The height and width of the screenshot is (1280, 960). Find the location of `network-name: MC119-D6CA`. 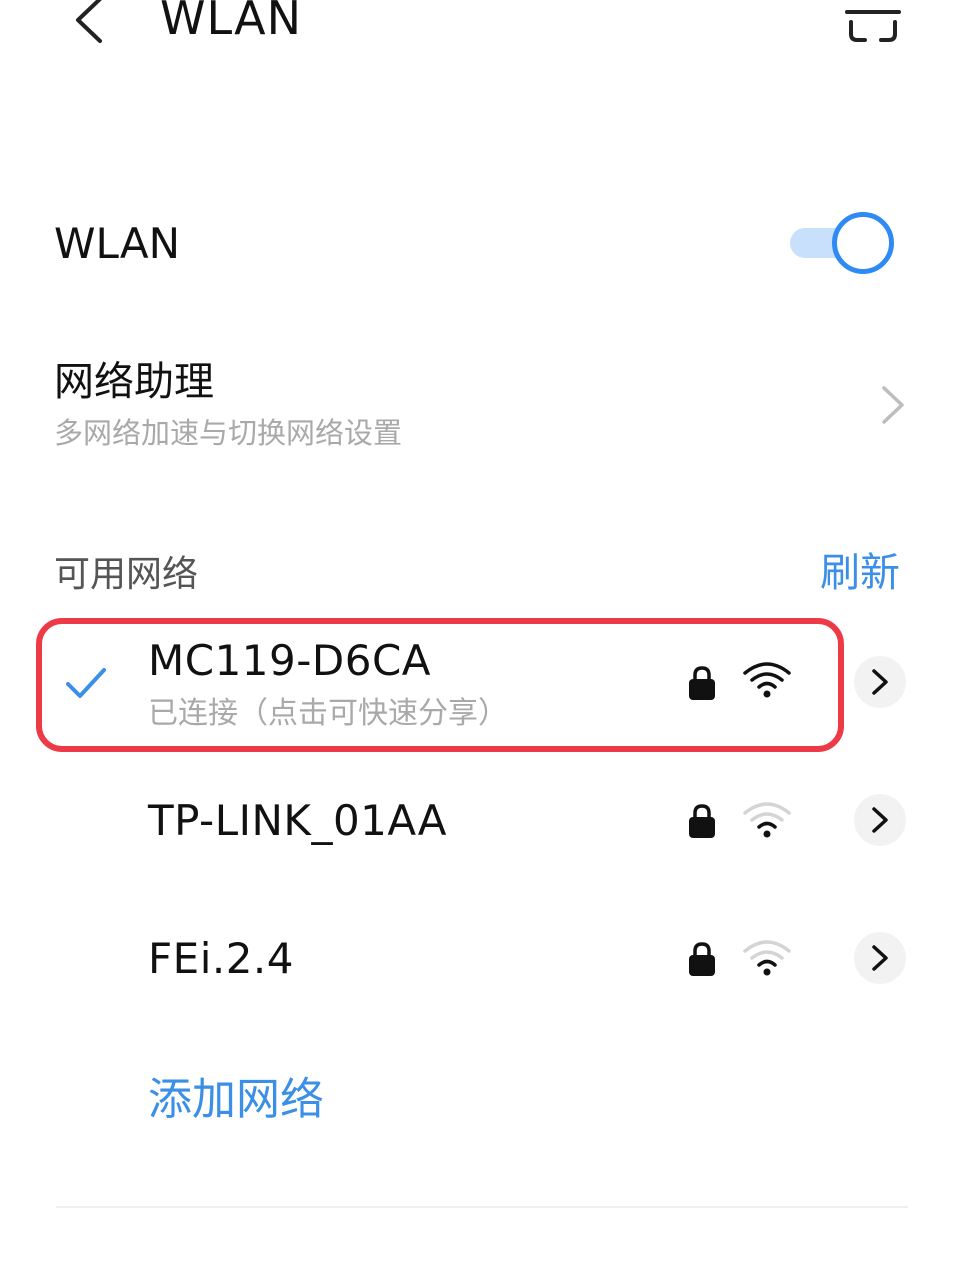

network-name: MC119-D6CA is located at coordinates (290, 660).